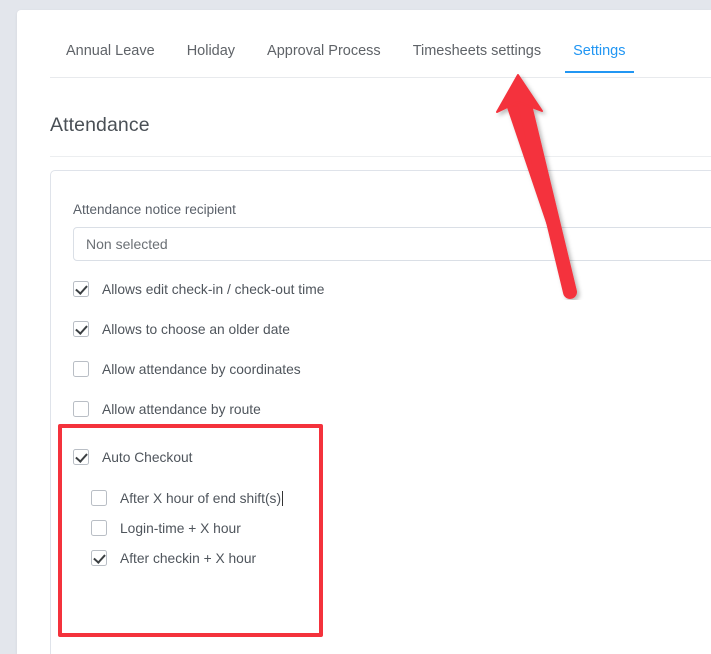  I want to click on title-divider, so click(380, 156).